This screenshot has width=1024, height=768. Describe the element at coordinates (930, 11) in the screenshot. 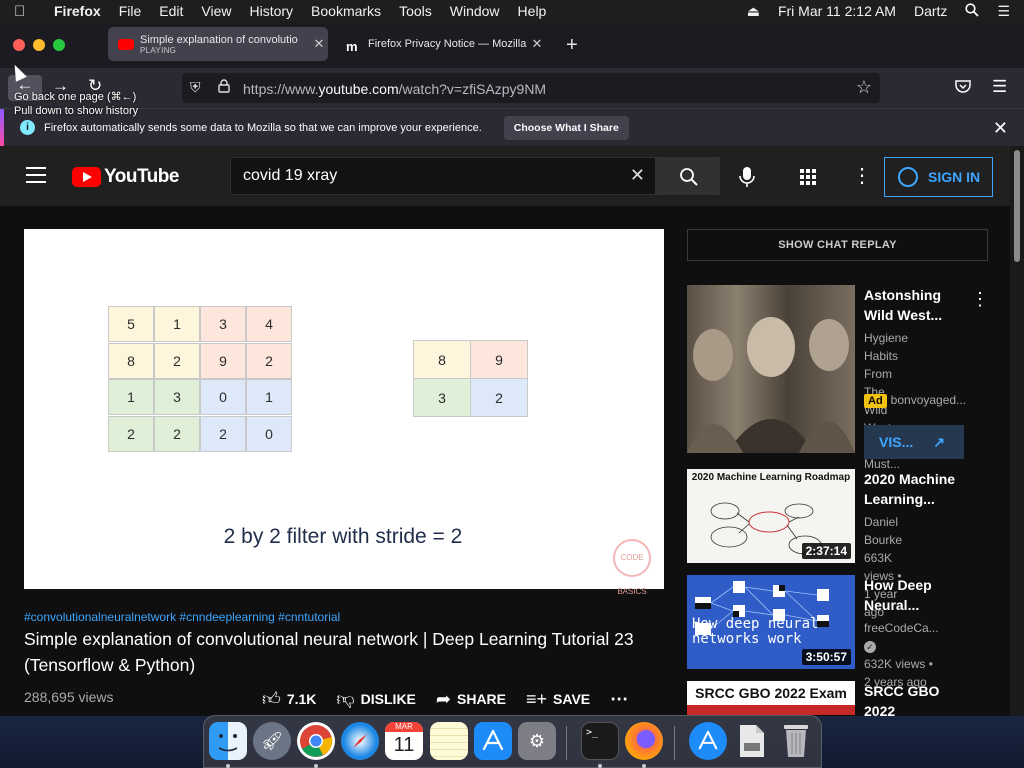

I see `menubar-user: Dartz` at that location.